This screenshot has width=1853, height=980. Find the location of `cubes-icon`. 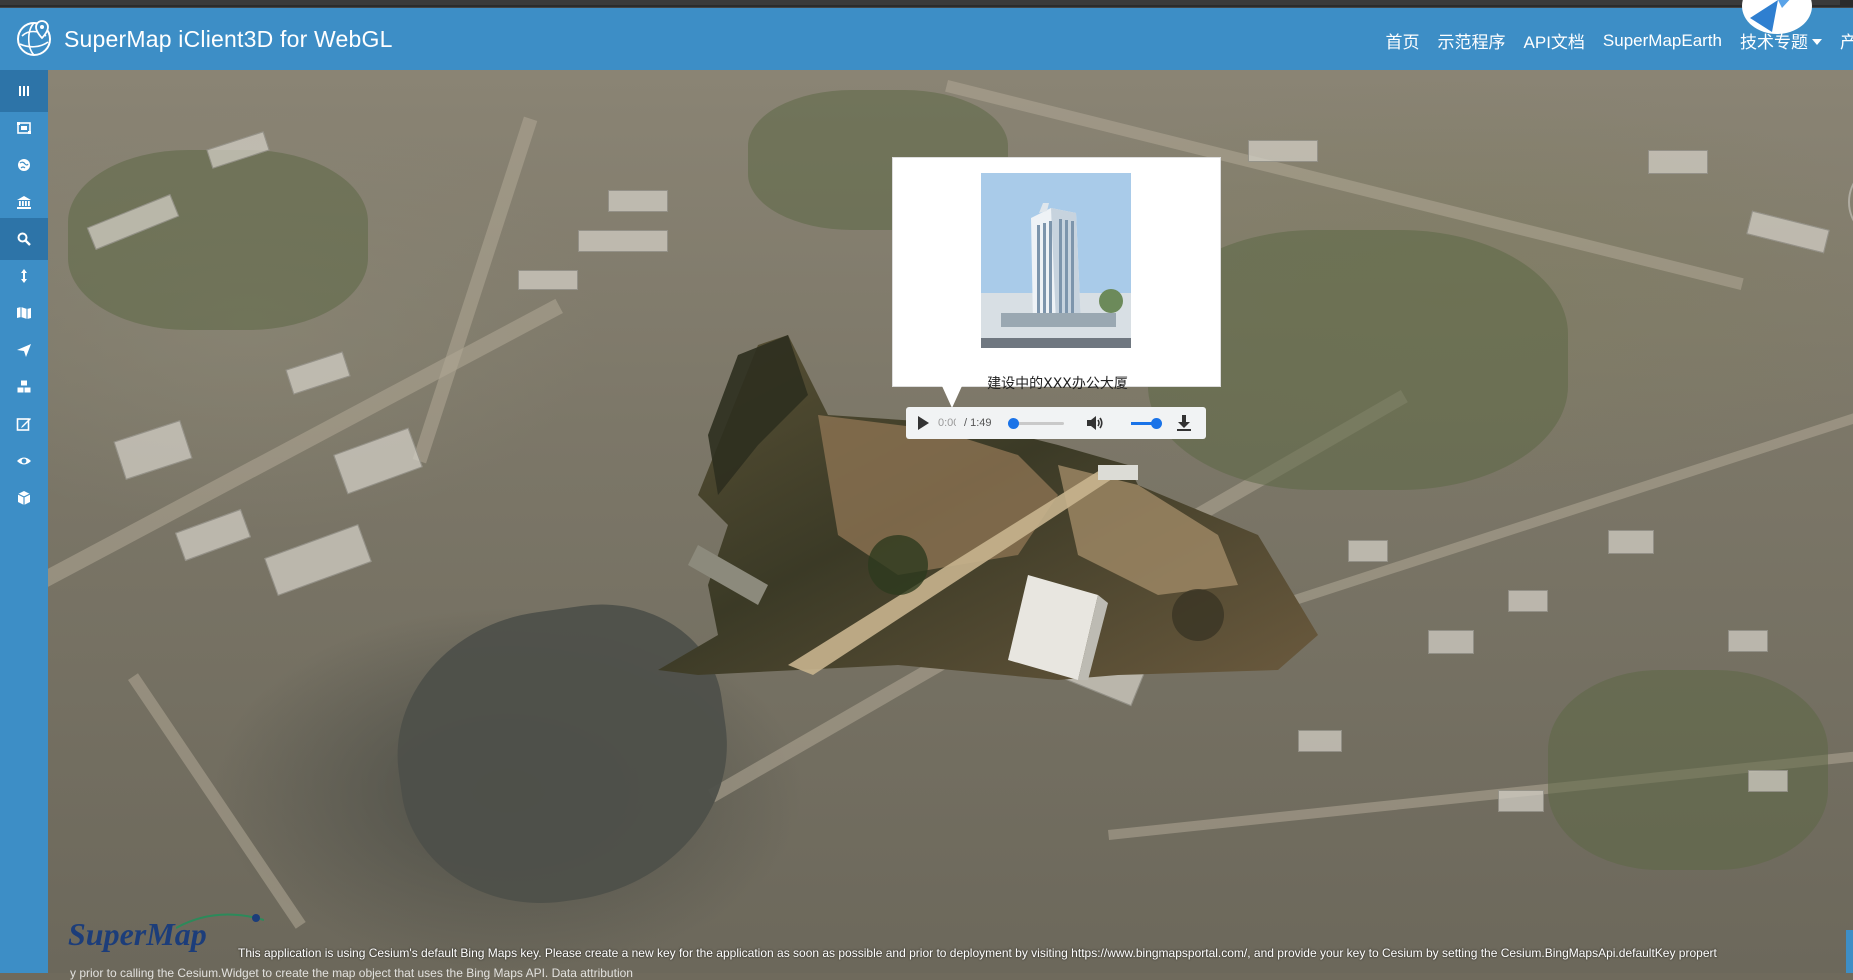

cubes-icon is located at coordinates (24, 386).